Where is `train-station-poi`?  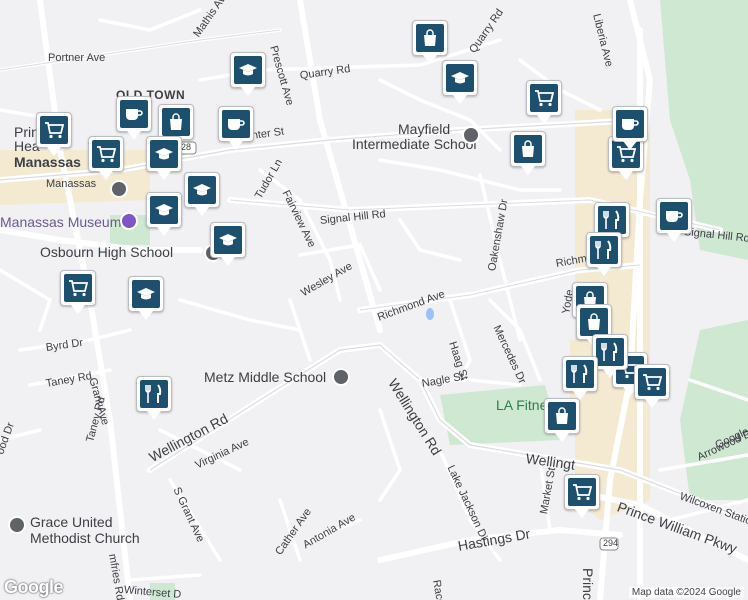 train-station-poi is located at coordinates (119, 189).